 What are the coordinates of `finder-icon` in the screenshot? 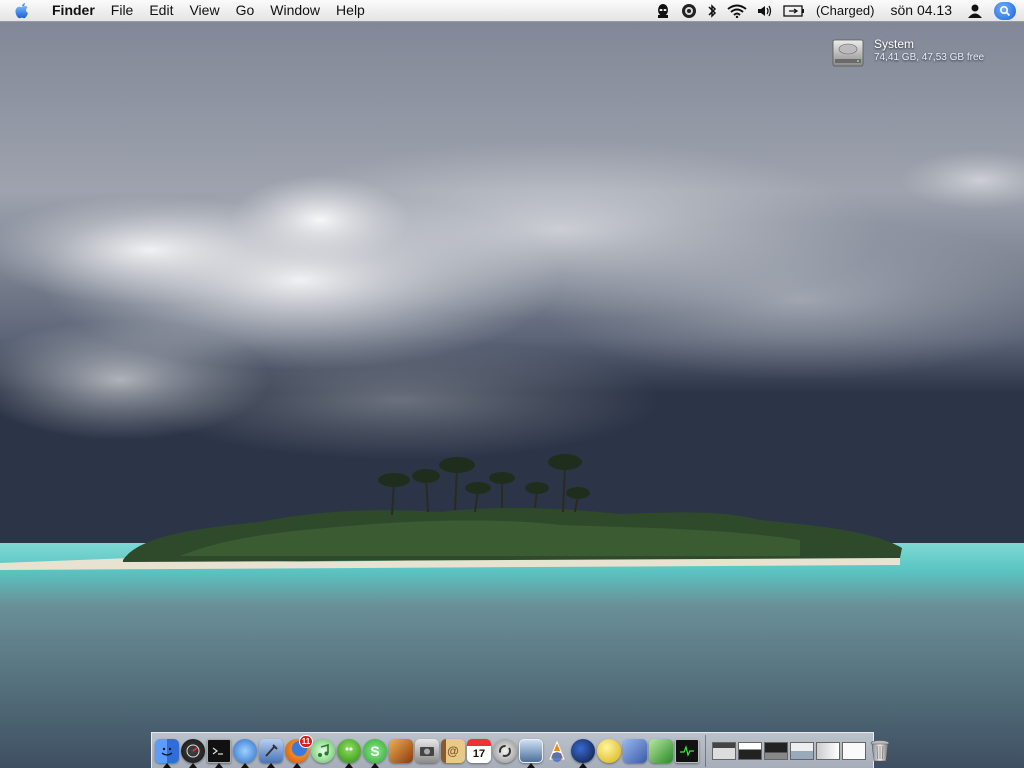 It's located at (167, 750).